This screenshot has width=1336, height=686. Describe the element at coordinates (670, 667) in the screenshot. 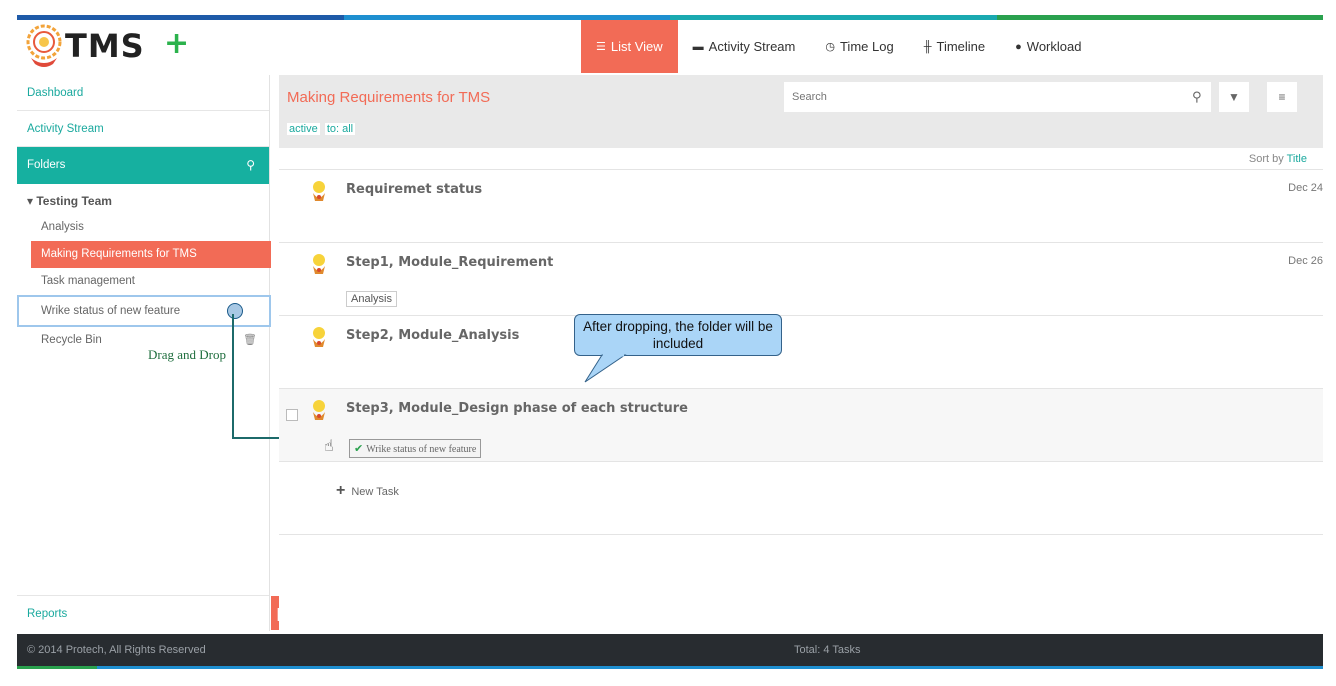

I see `footer-color-stripe` at that location.